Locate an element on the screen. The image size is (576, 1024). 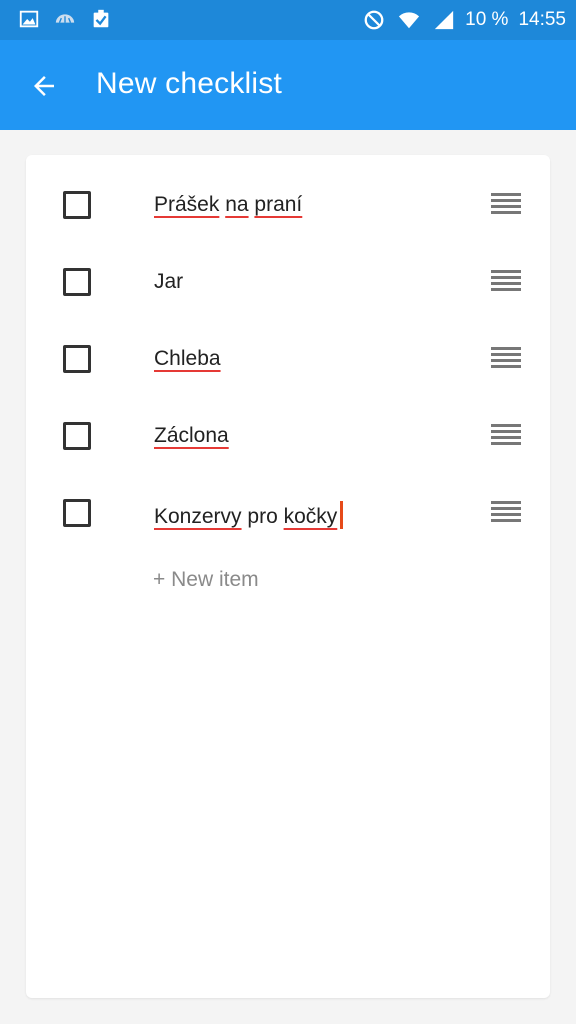
item-text-field: Jar is located at coordinates (168, 282).